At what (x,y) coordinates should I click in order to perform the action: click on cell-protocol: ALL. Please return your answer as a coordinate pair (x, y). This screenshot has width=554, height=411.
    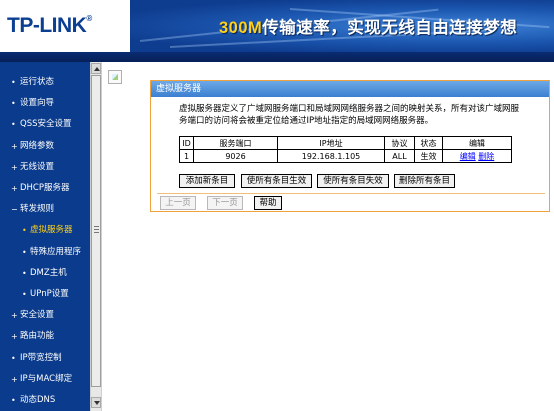
    Looking at the image, I should click on (399, 156).